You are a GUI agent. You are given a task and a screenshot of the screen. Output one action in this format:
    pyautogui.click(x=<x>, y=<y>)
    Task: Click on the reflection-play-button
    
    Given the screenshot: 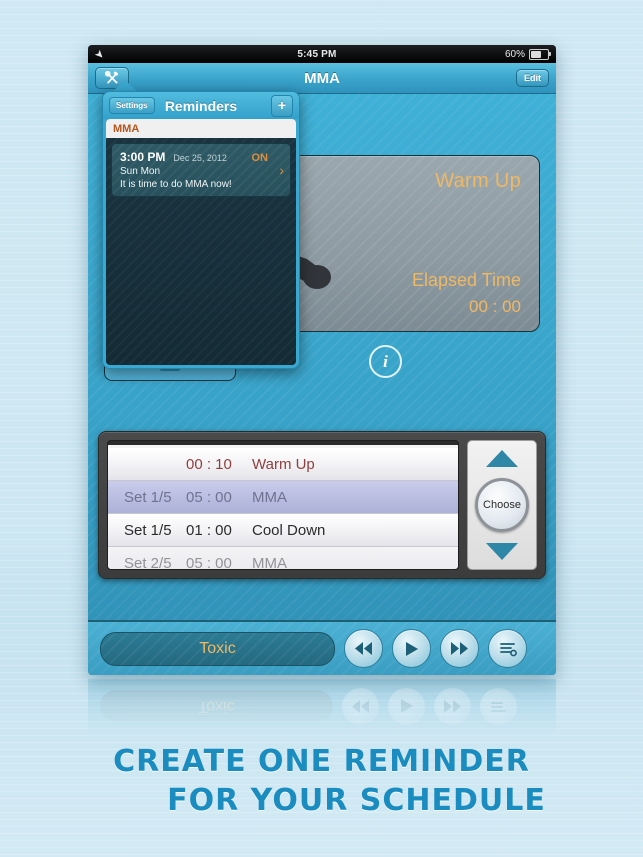 What is the action you would take?
    pyautogui.click(x=406, y=706)
    